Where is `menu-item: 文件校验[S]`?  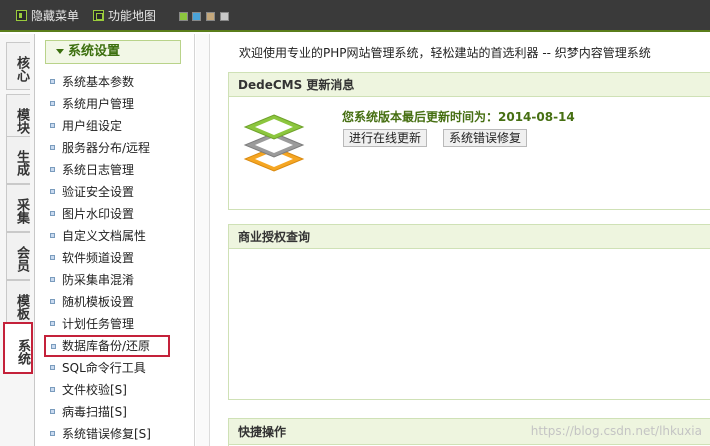
menu-item: 文件校验[S] is located at coordinates (114, 390).